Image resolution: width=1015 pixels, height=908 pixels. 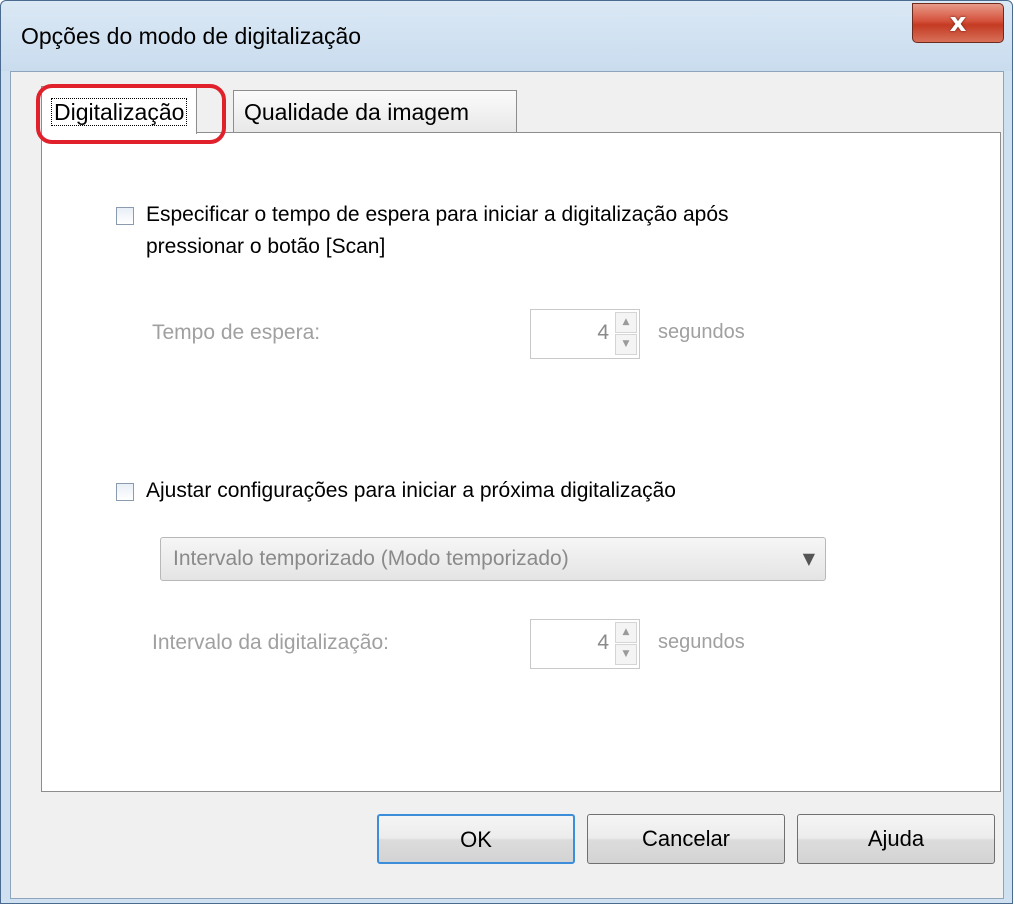 I want to click on wait-time-field-label: Tempo de espera:, so click(x=236, y=332).